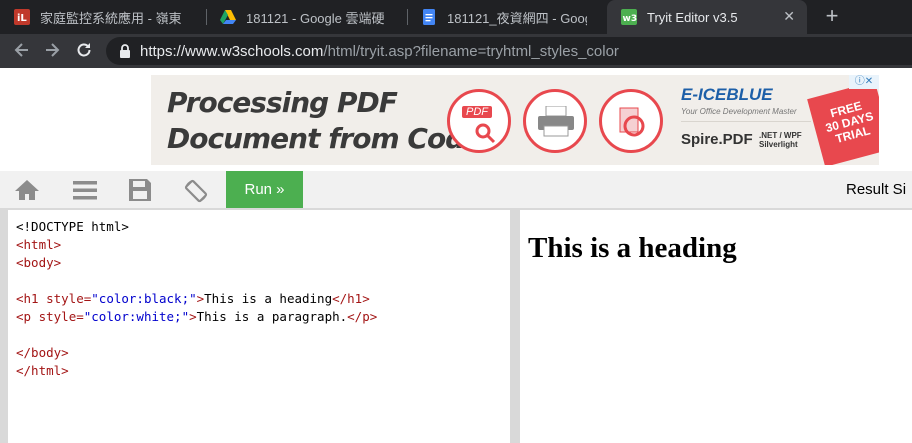 The height and width of the screenshot is (443, 912). What do you see at coordinates (39, 244) in the screenshot?
I see `code-html-open: <html>` at bounding box center [39, 244].